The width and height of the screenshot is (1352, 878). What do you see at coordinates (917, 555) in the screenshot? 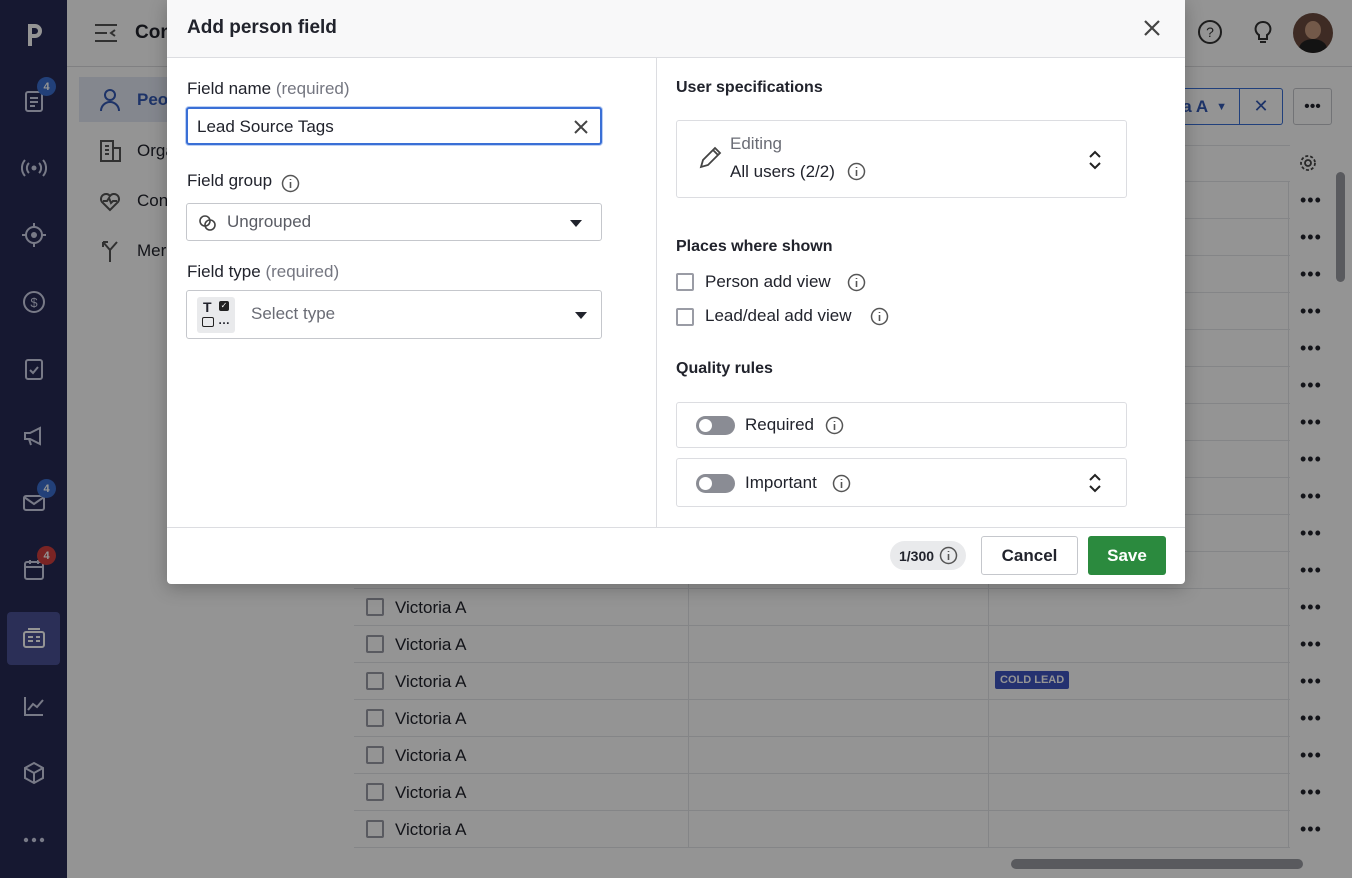
I see `field-counter: 1/300` at bounding box center [917, 555].